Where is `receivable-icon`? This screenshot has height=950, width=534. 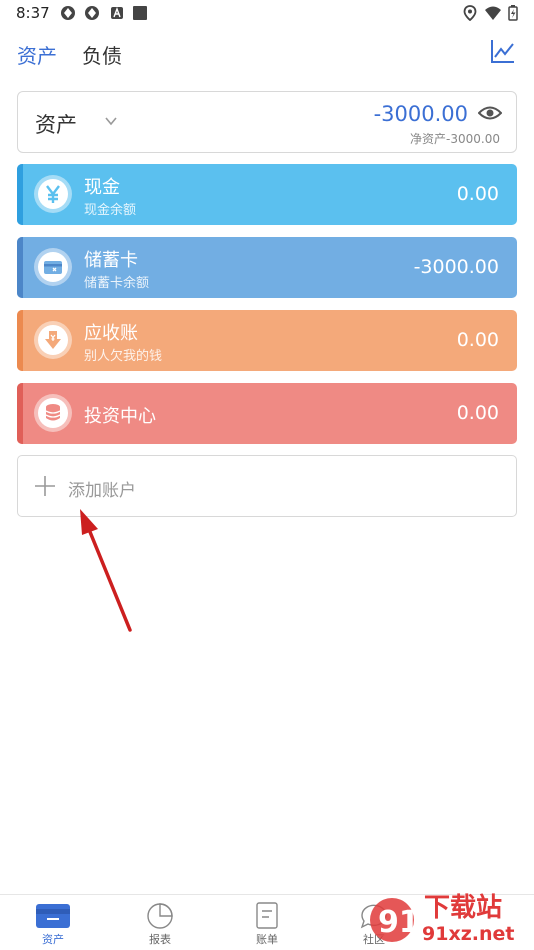
receivable-icon is located at coordinates (53, 340).